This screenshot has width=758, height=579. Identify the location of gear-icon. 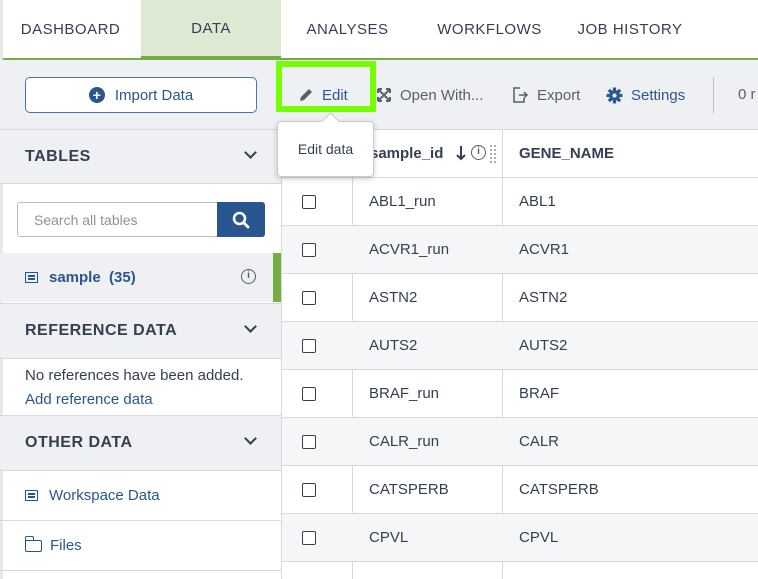
(614, 95).